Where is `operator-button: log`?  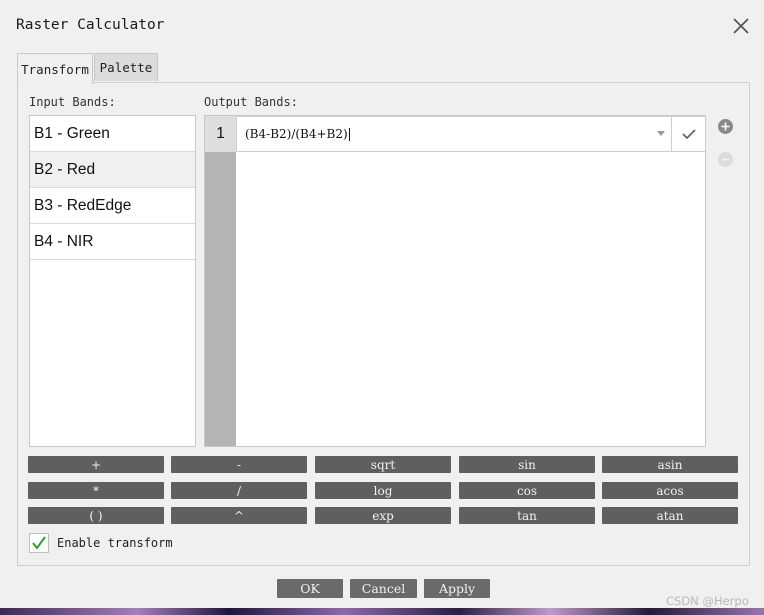
operator-button: log is located at coordinates (383, 490).